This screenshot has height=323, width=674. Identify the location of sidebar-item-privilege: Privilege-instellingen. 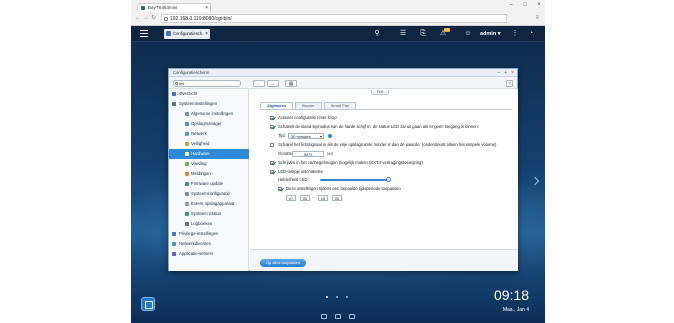
(209, 234).